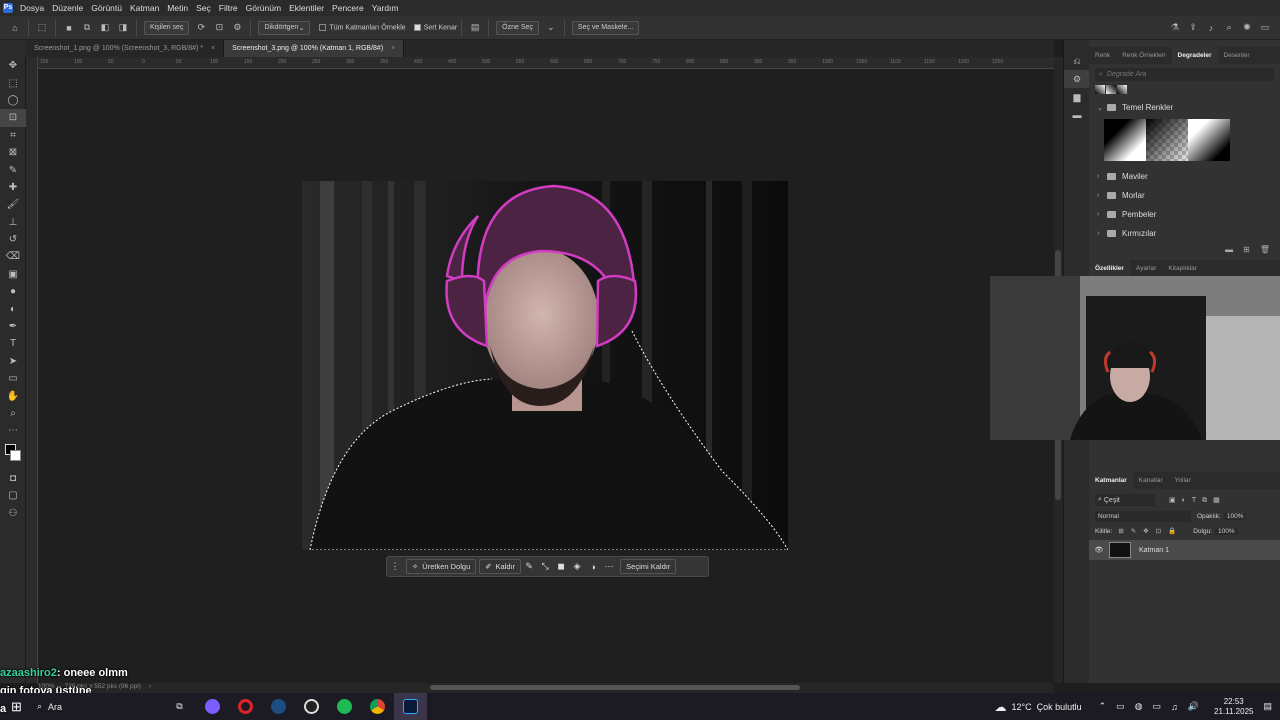 The width and height of the screenshot is (1280, 720). What do you see at coordinates (13, 100) in the screenshot?
I see `lasso-tool-icon: ◯` at bounding box center [13, 100].